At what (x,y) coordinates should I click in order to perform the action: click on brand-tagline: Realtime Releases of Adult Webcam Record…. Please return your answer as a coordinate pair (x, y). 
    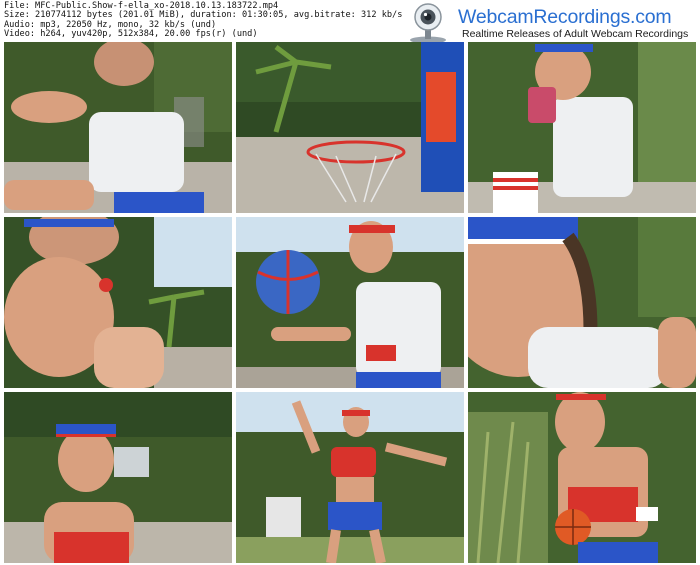
    Looking at the image, I should click on (575, 34).